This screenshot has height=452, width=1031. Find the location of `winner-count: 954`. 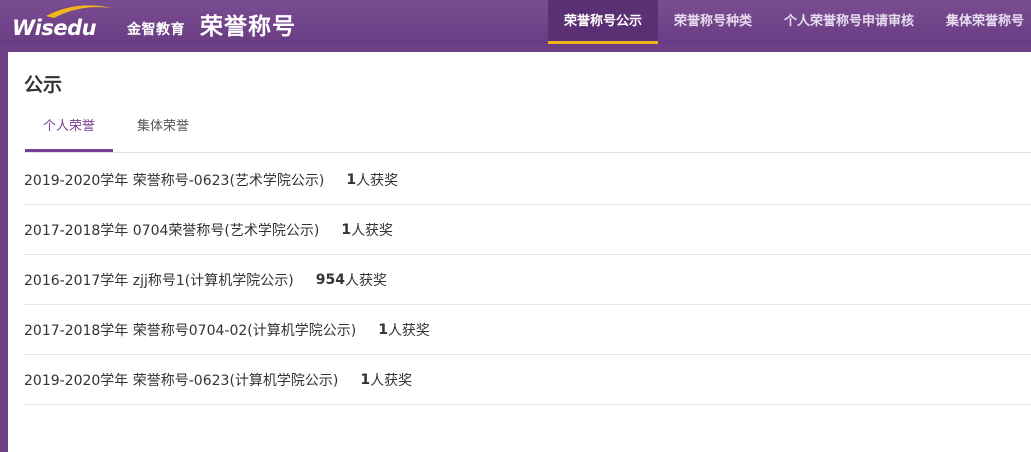

winner-count: 954 is located at coordinates (330, 279).